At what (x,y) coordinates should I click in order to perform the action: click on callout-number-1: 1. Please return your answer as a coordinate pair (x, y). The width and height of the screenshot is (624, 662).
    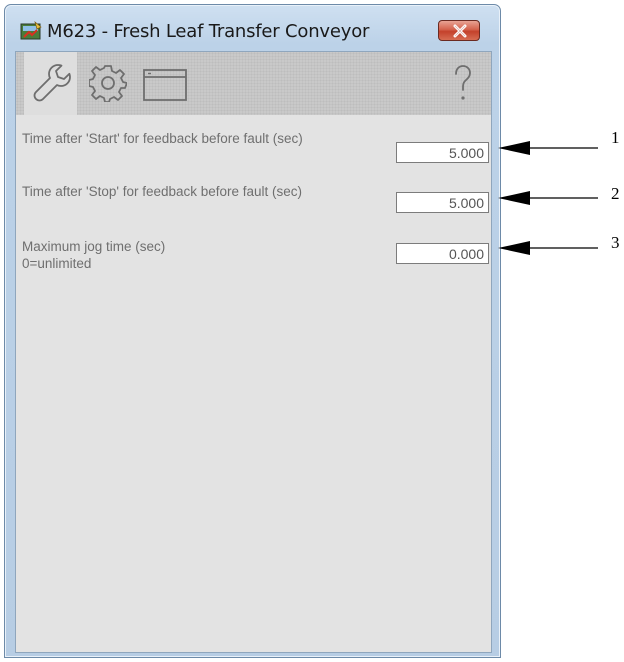
    Looking at the image, I should click on (615, 137).